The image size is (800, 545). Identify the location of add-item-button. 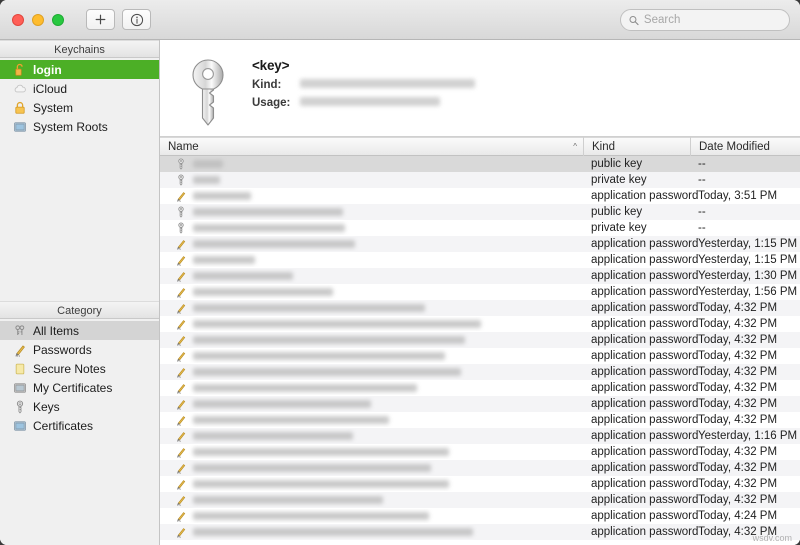
(100, 19).